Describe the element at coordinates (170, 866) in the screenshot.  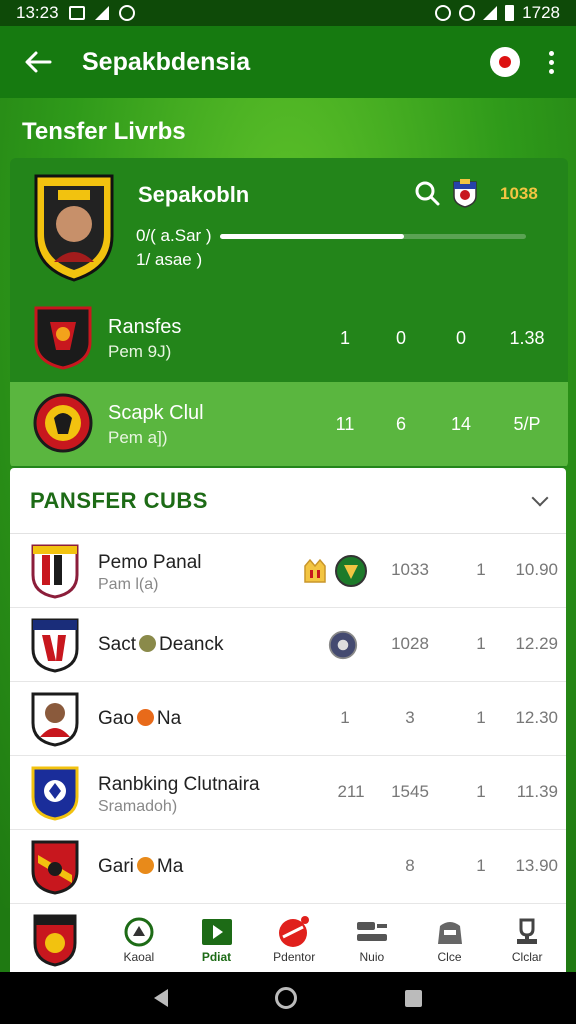
I see `list-item-name-b: Ma` at that location.